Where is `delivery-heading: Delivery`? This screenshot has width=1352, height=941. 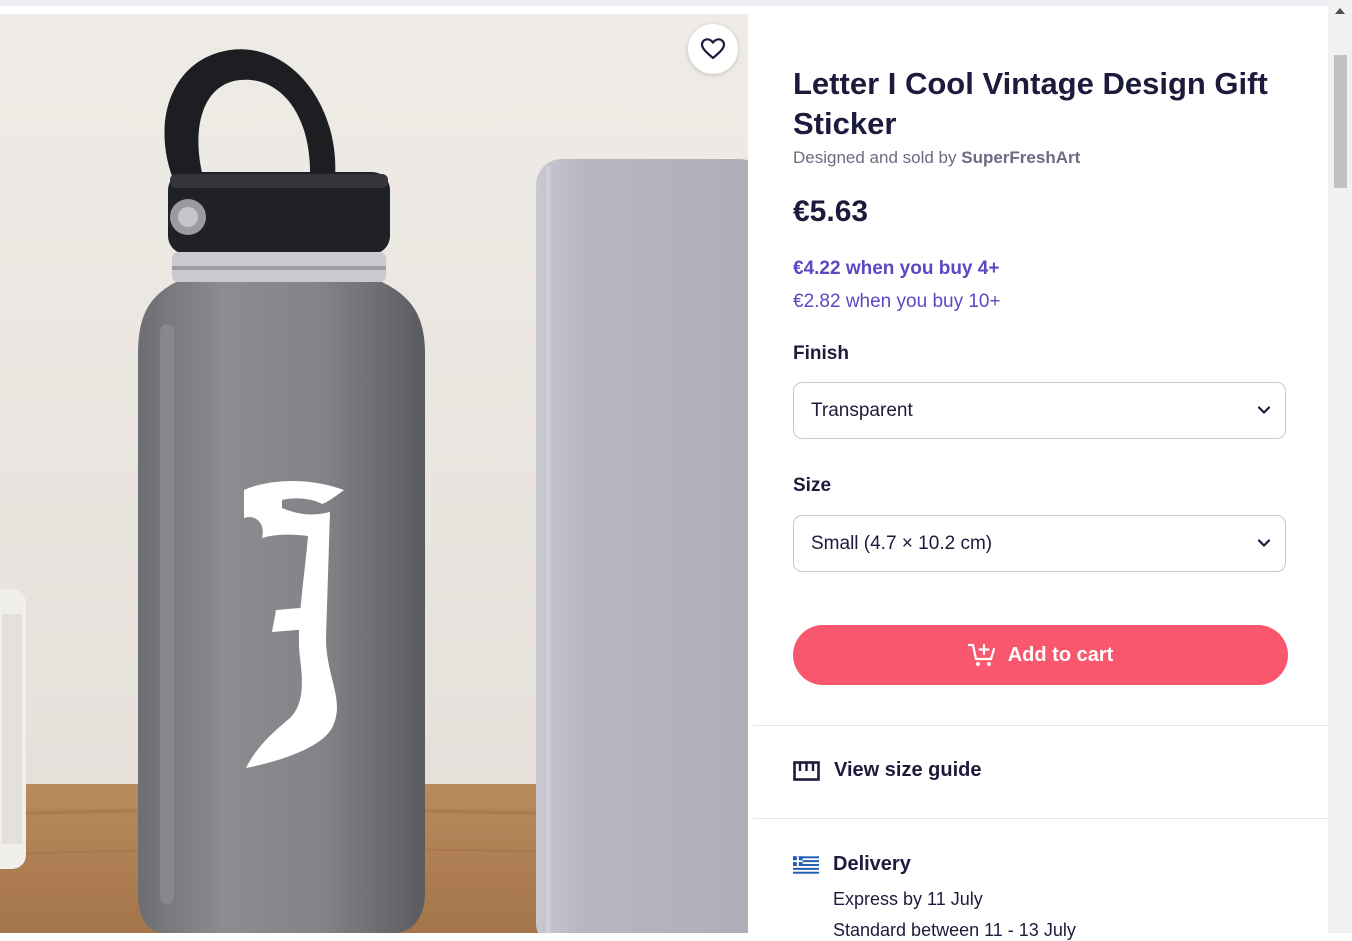
delivery-heading: Delivery is located at coordinates (852, 864).